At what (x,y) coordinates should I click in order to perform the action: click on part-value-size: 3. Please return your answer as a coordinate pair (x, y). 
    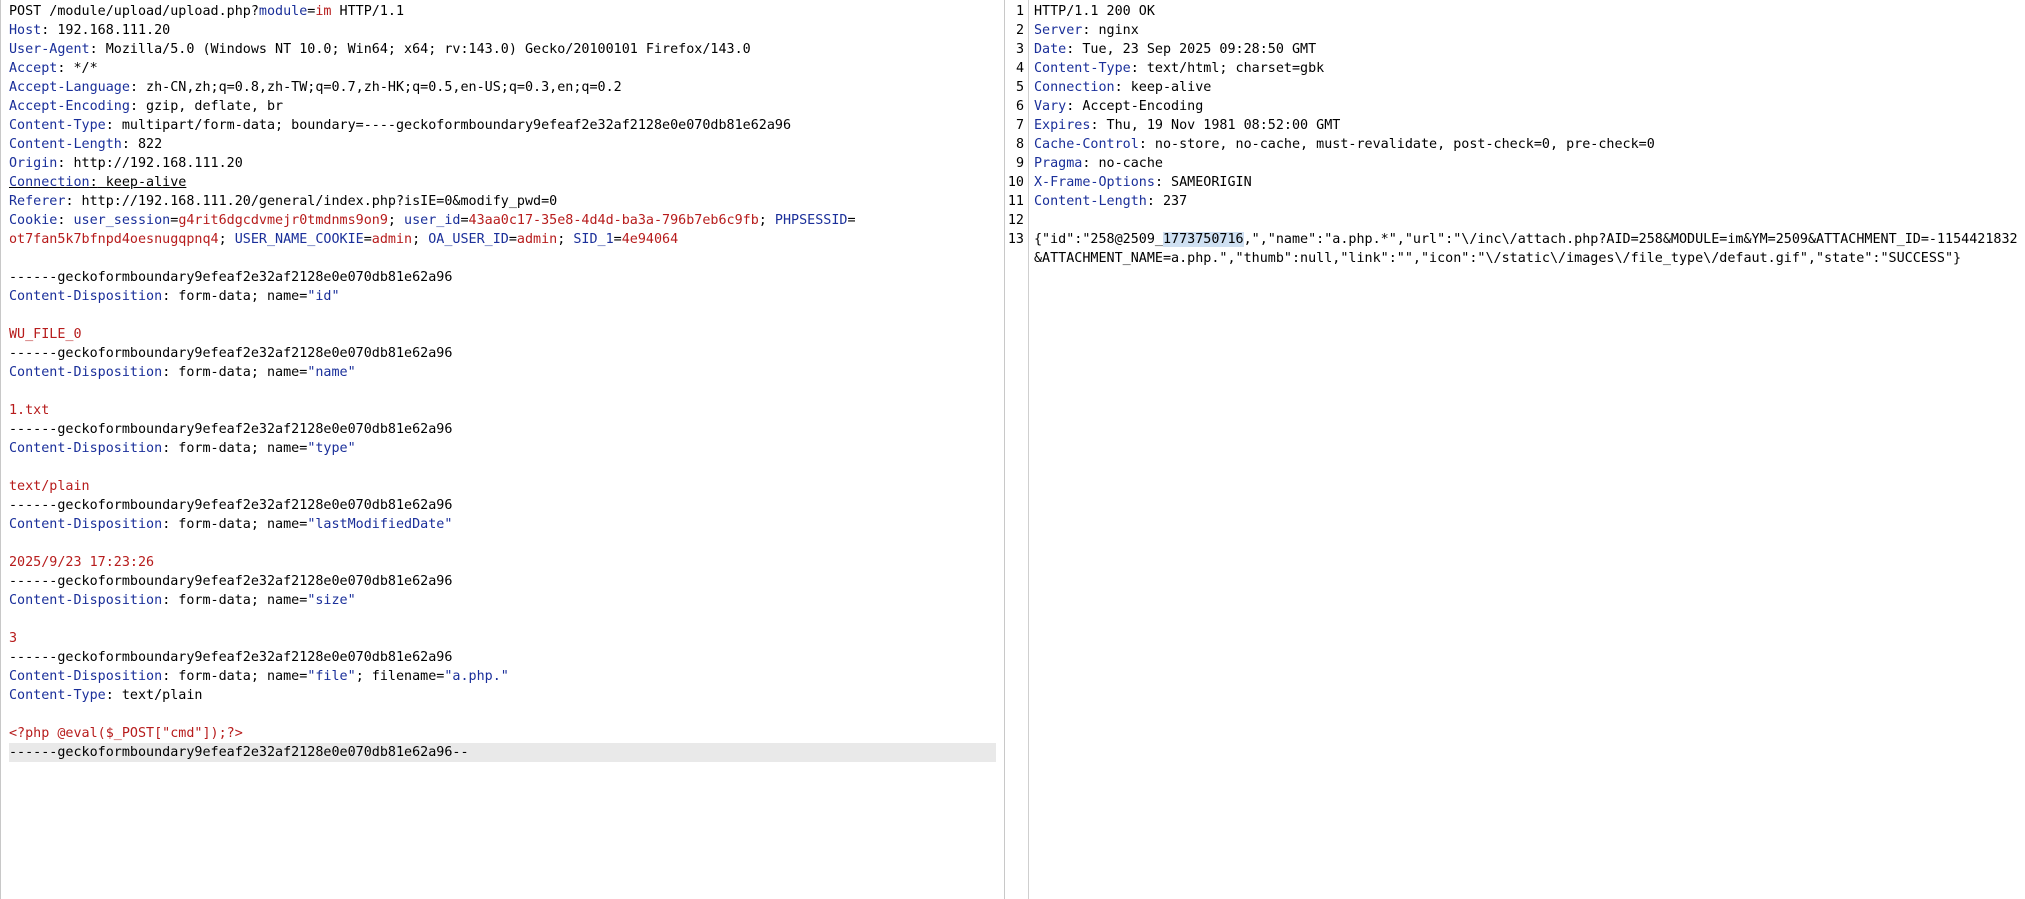
    Looking at the image, I should click on (13, 638).